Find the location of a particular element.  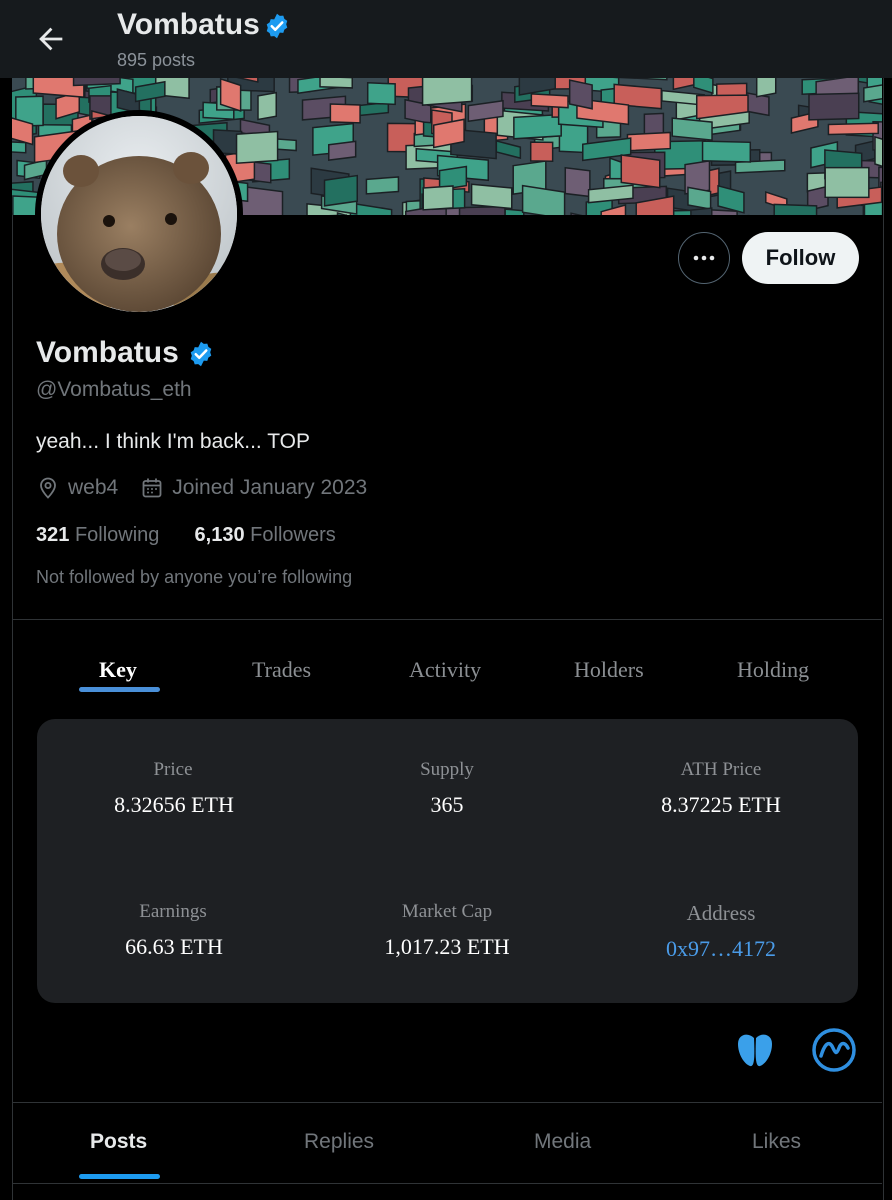

tab-indicator is located at coordinates (119, 1176).